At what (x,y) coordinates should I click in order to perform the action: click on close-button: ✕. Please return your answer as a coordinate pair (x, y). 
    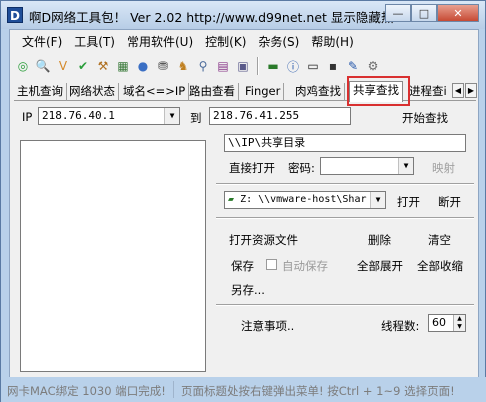
    Looking at the image, I should click on (458, 13).